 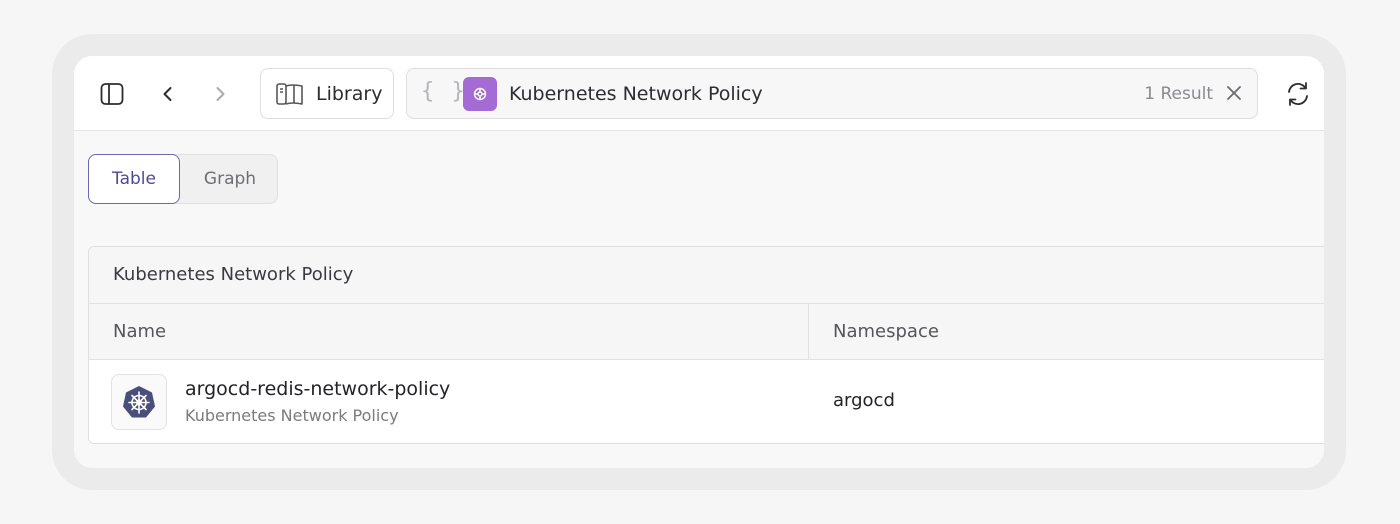 What do you see at coordinates (444, 91) in the screenshot?
I see `query-braces-icon: { }` at bounding box center [444, 91].